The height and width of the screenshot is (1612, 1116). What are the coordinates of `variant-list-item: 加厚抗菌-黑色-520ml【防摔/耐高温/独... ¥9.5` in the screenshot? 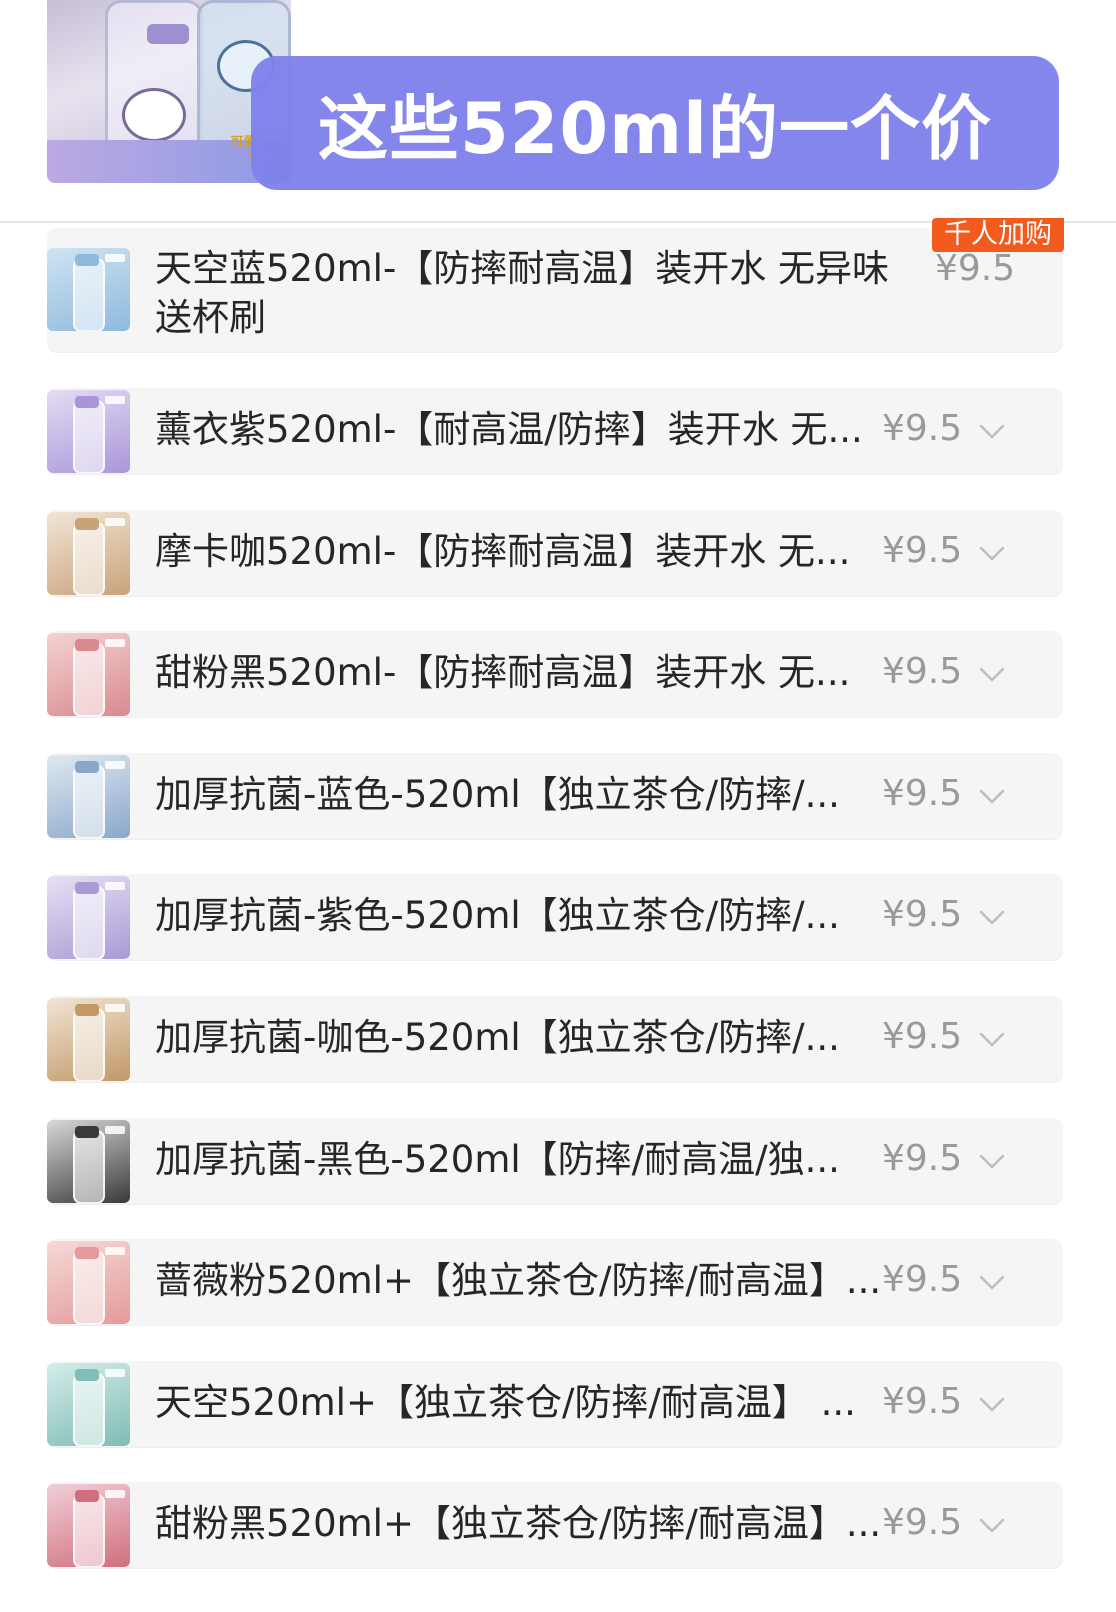 It's located at (555, 1160).